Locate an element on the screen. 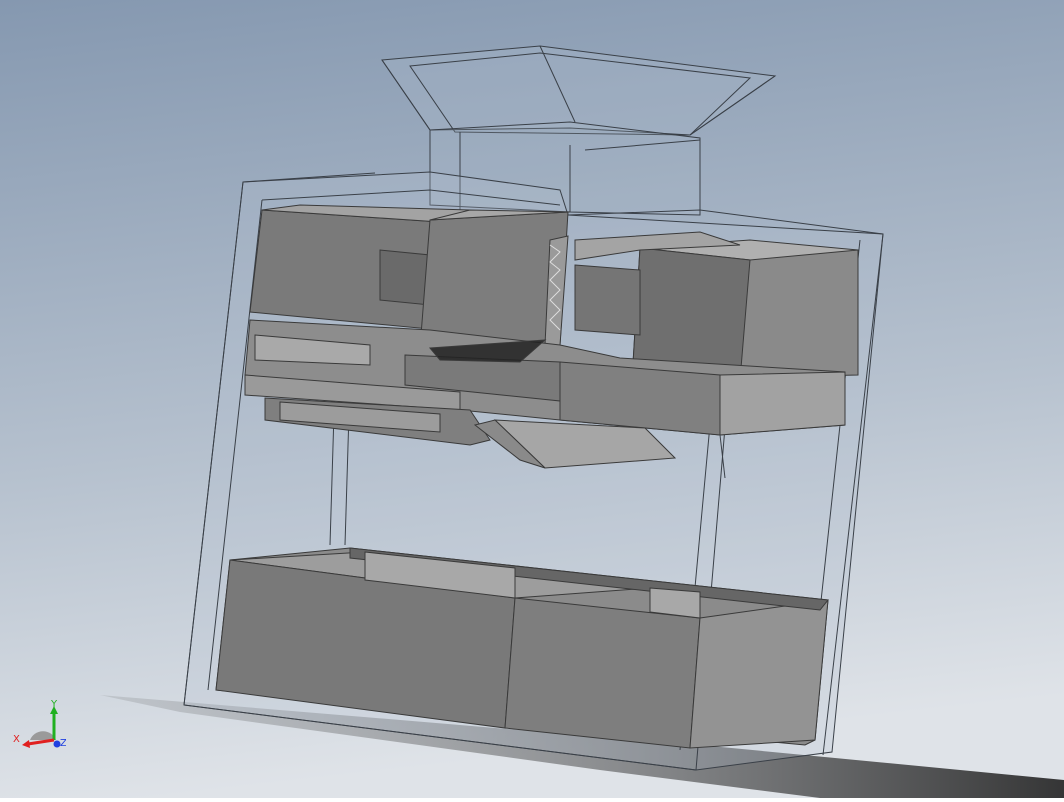  z-axis-label: Z is located at coordinates (63, 743).